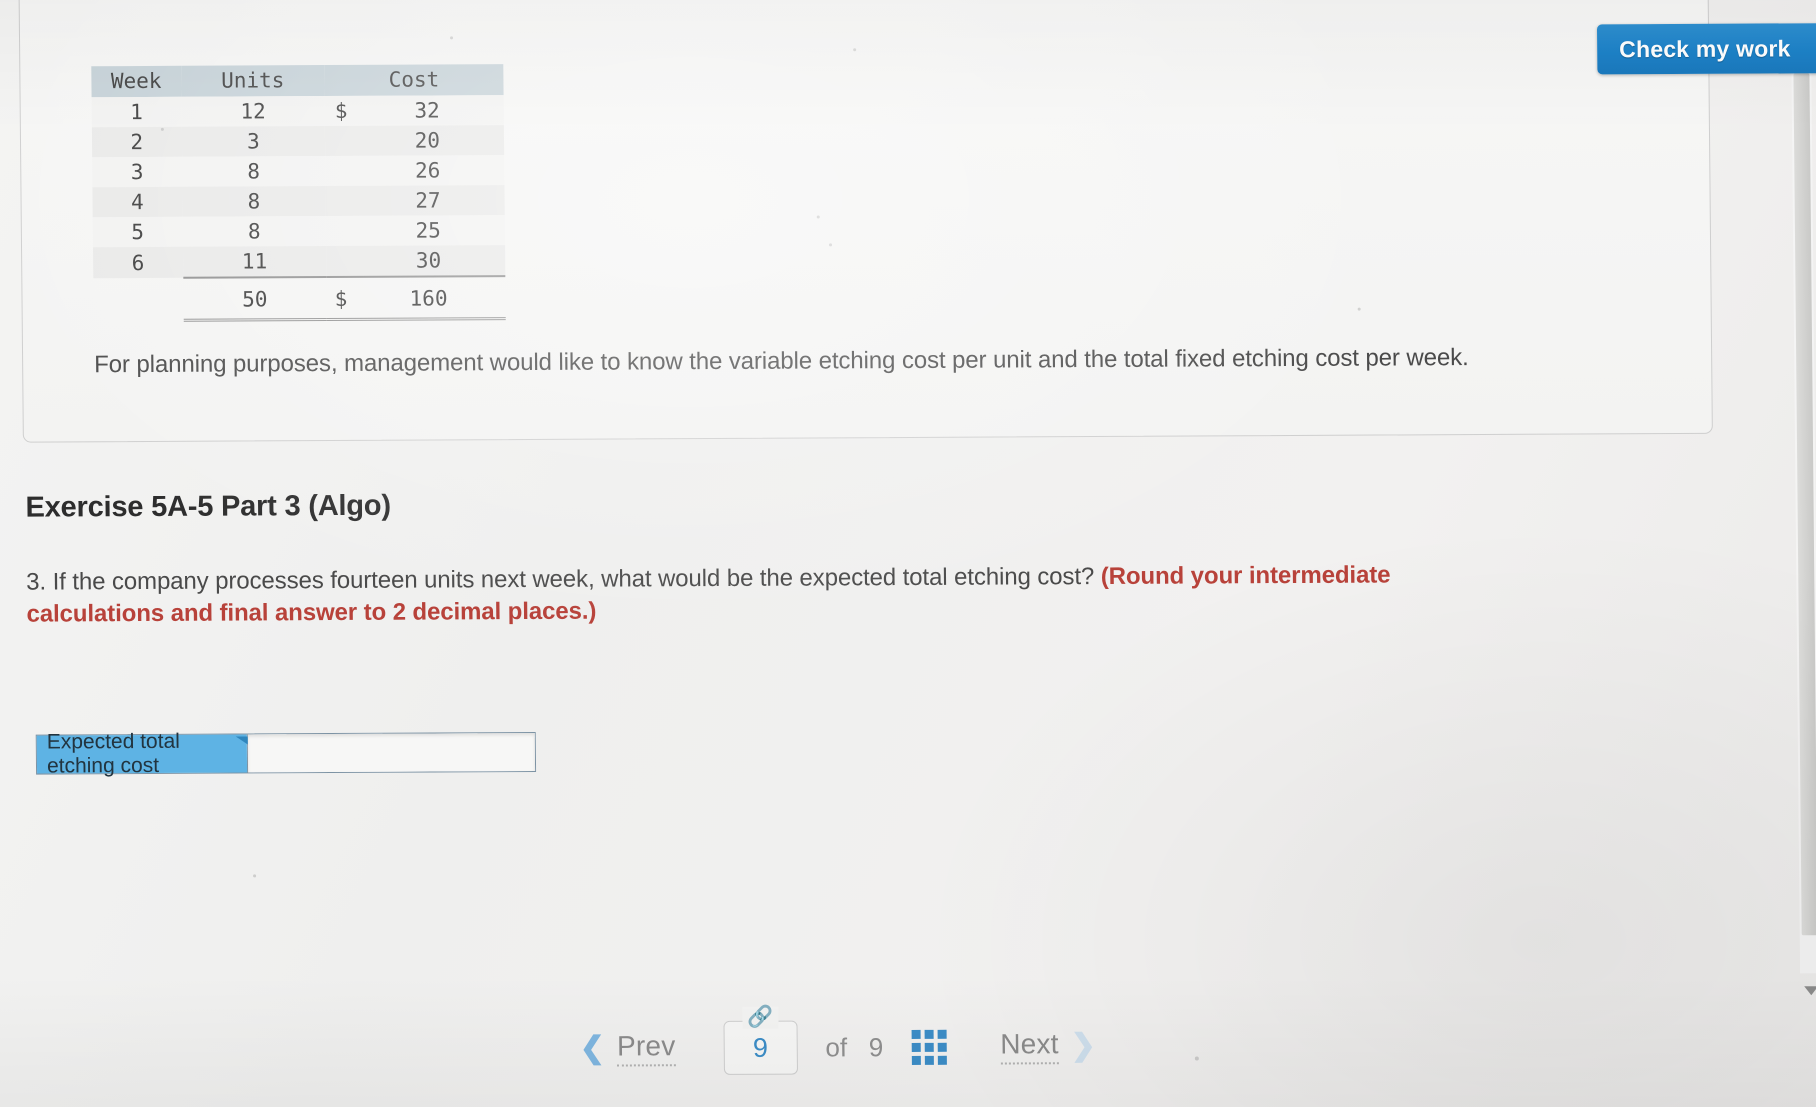 This screenshot has width=1816, height=1112. I want to click on scrollbar-thumb, so click(1804, 504).